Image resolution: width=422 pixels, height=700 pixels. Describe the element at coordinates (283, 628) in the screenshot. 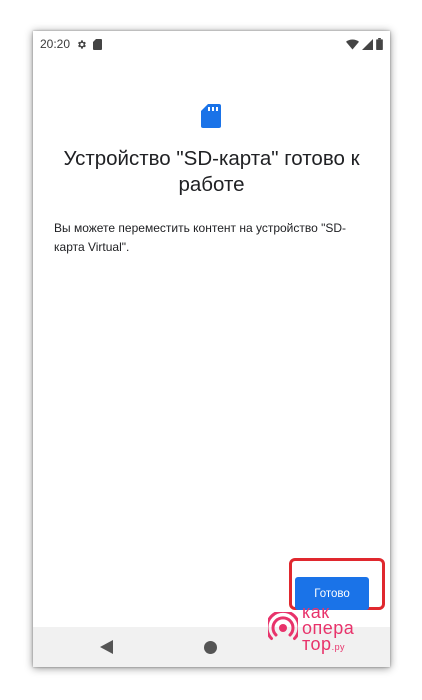

I see `broadcast-icon` at that location.